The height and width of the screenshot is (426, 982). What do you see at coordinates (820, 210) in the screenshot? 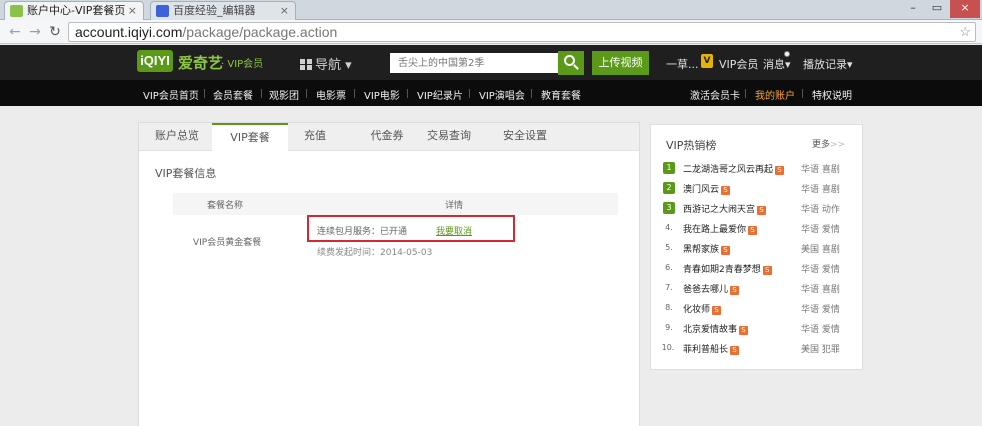
I see `item-genre: 华语 动作` at bounding box center [820, 210].